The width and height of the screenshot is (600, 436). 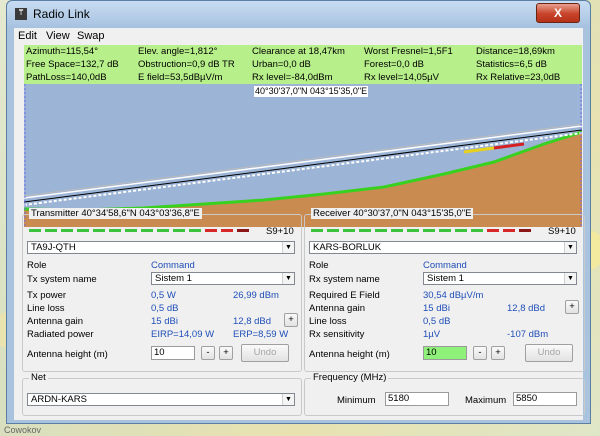 What do you see at coordinates (344, 295) in the screenshot?
I see `rx-efield-label: Required E Field` at bounding box center [344, 295].